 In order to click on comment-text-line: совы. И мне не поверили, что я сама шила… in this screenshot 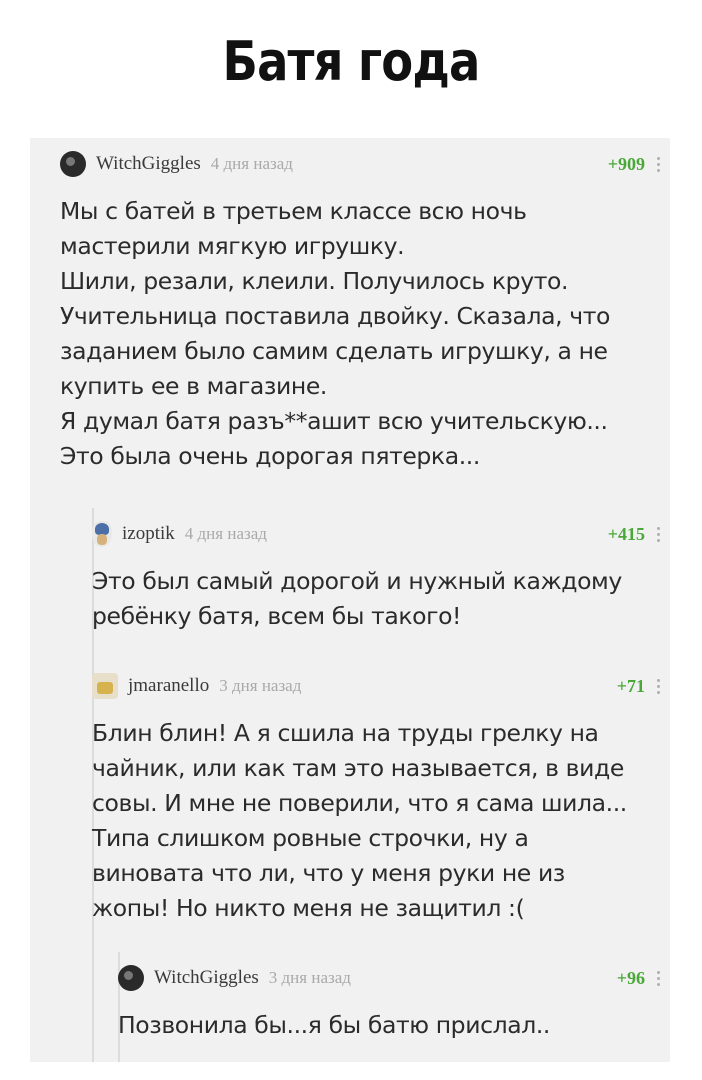, I will do `click(359, 803)`.